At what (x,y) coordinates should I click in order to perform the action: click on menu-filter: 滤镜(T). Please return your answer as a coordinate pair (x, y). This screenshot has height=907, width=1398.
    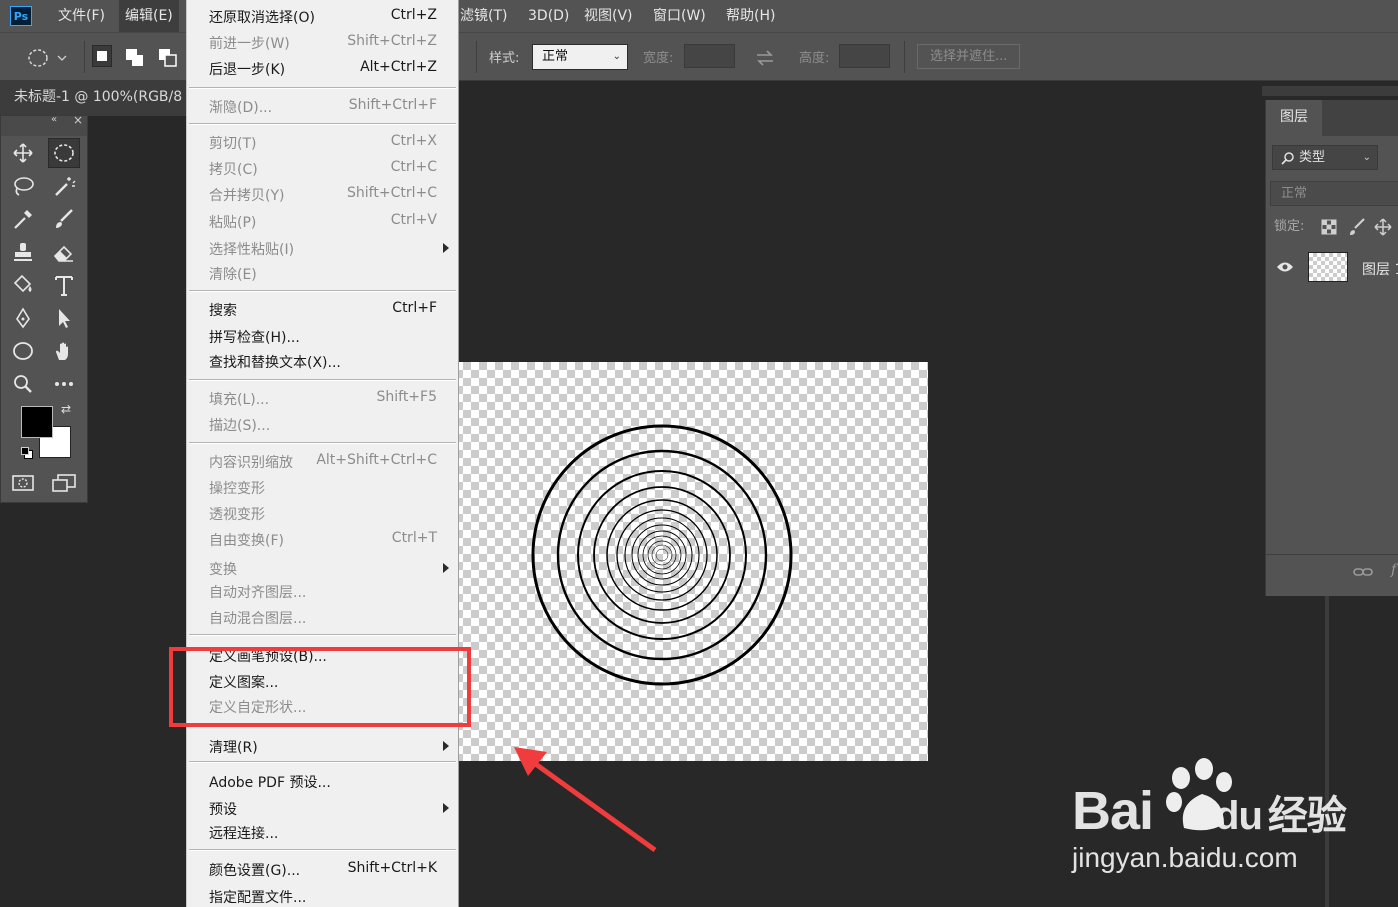
    Looking at the image, I should click on (483, 16).